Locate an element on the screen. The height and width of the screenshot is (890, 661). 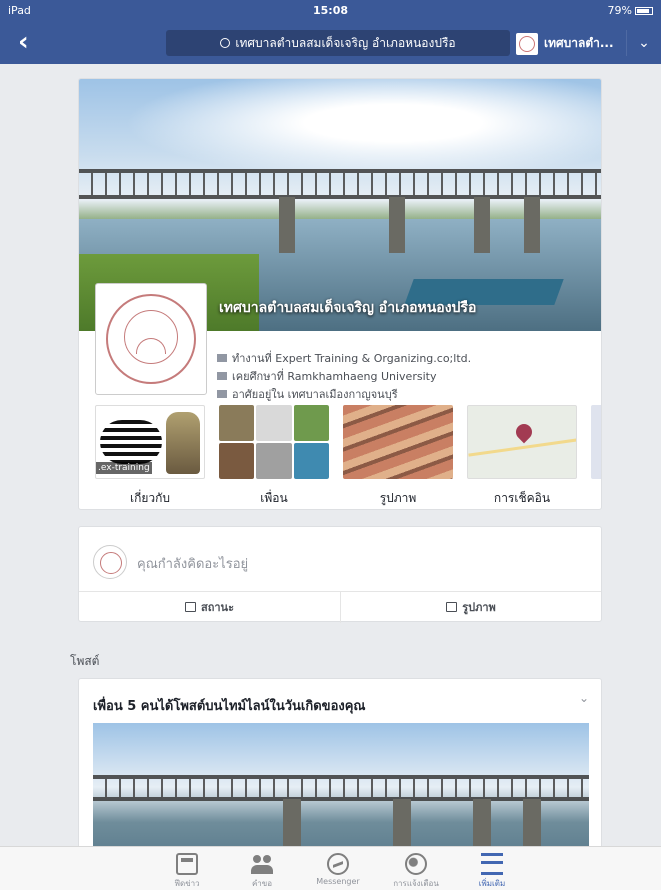
tab-notifications: การแจ้งเตือน is located at coordinates (416, 870).